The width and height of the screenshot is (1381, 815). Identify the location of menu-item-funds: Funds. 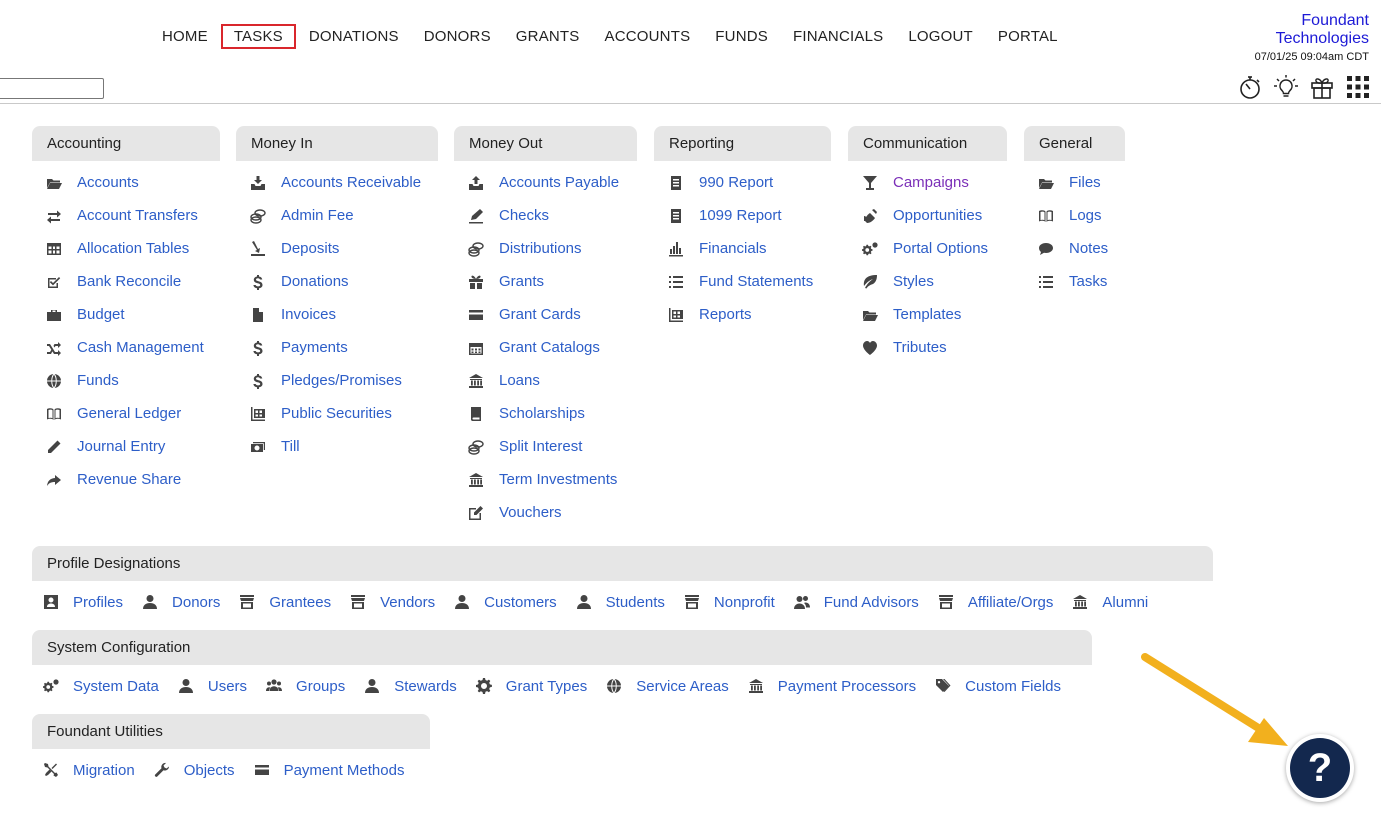
(124, 380).